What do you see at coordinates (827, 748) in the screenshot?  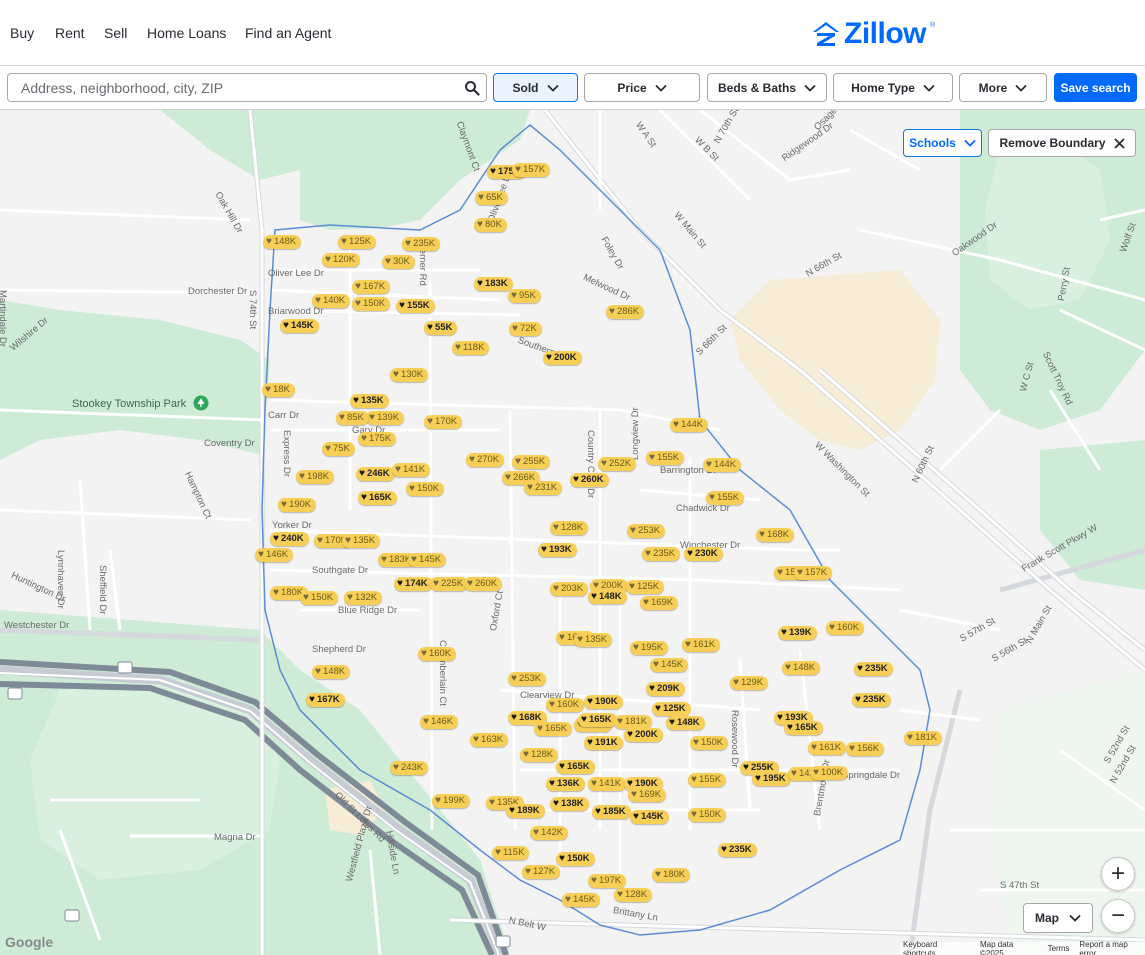 I see `price-pin: ♥ 161K` at bounding box center [827, 748].